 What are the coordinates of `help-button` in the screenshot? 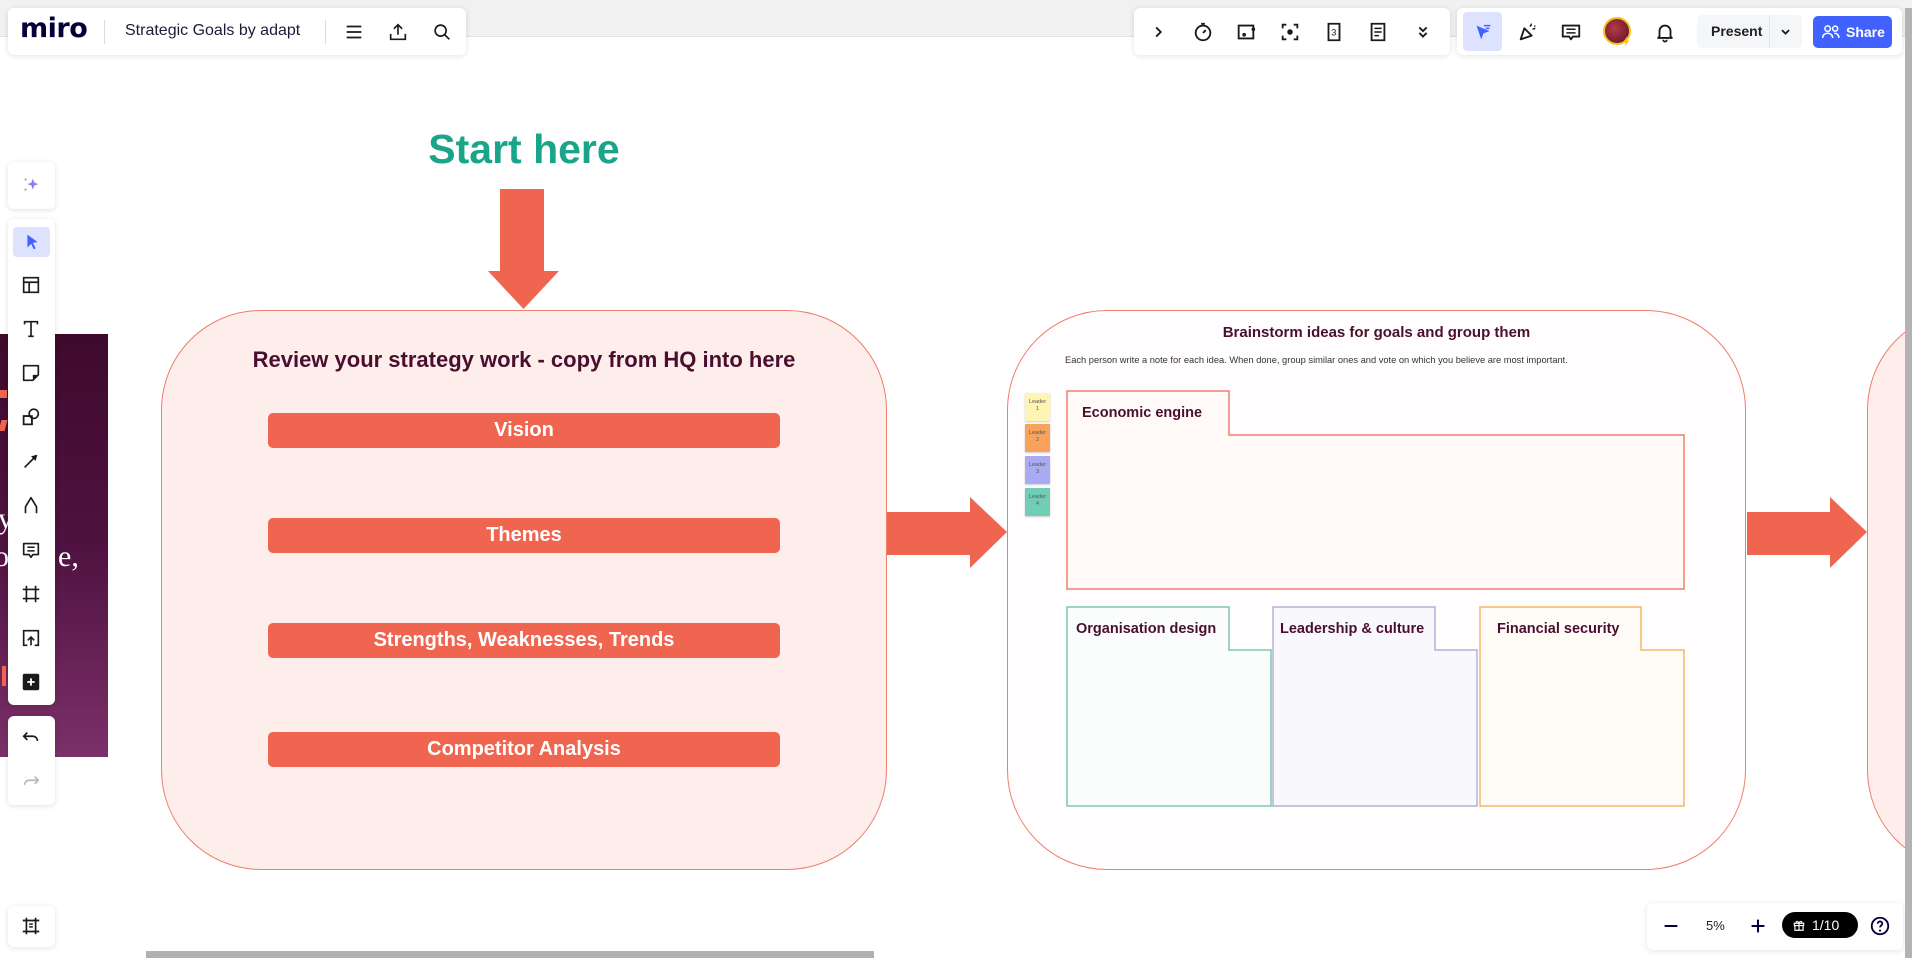 It's located at (1880, 926).